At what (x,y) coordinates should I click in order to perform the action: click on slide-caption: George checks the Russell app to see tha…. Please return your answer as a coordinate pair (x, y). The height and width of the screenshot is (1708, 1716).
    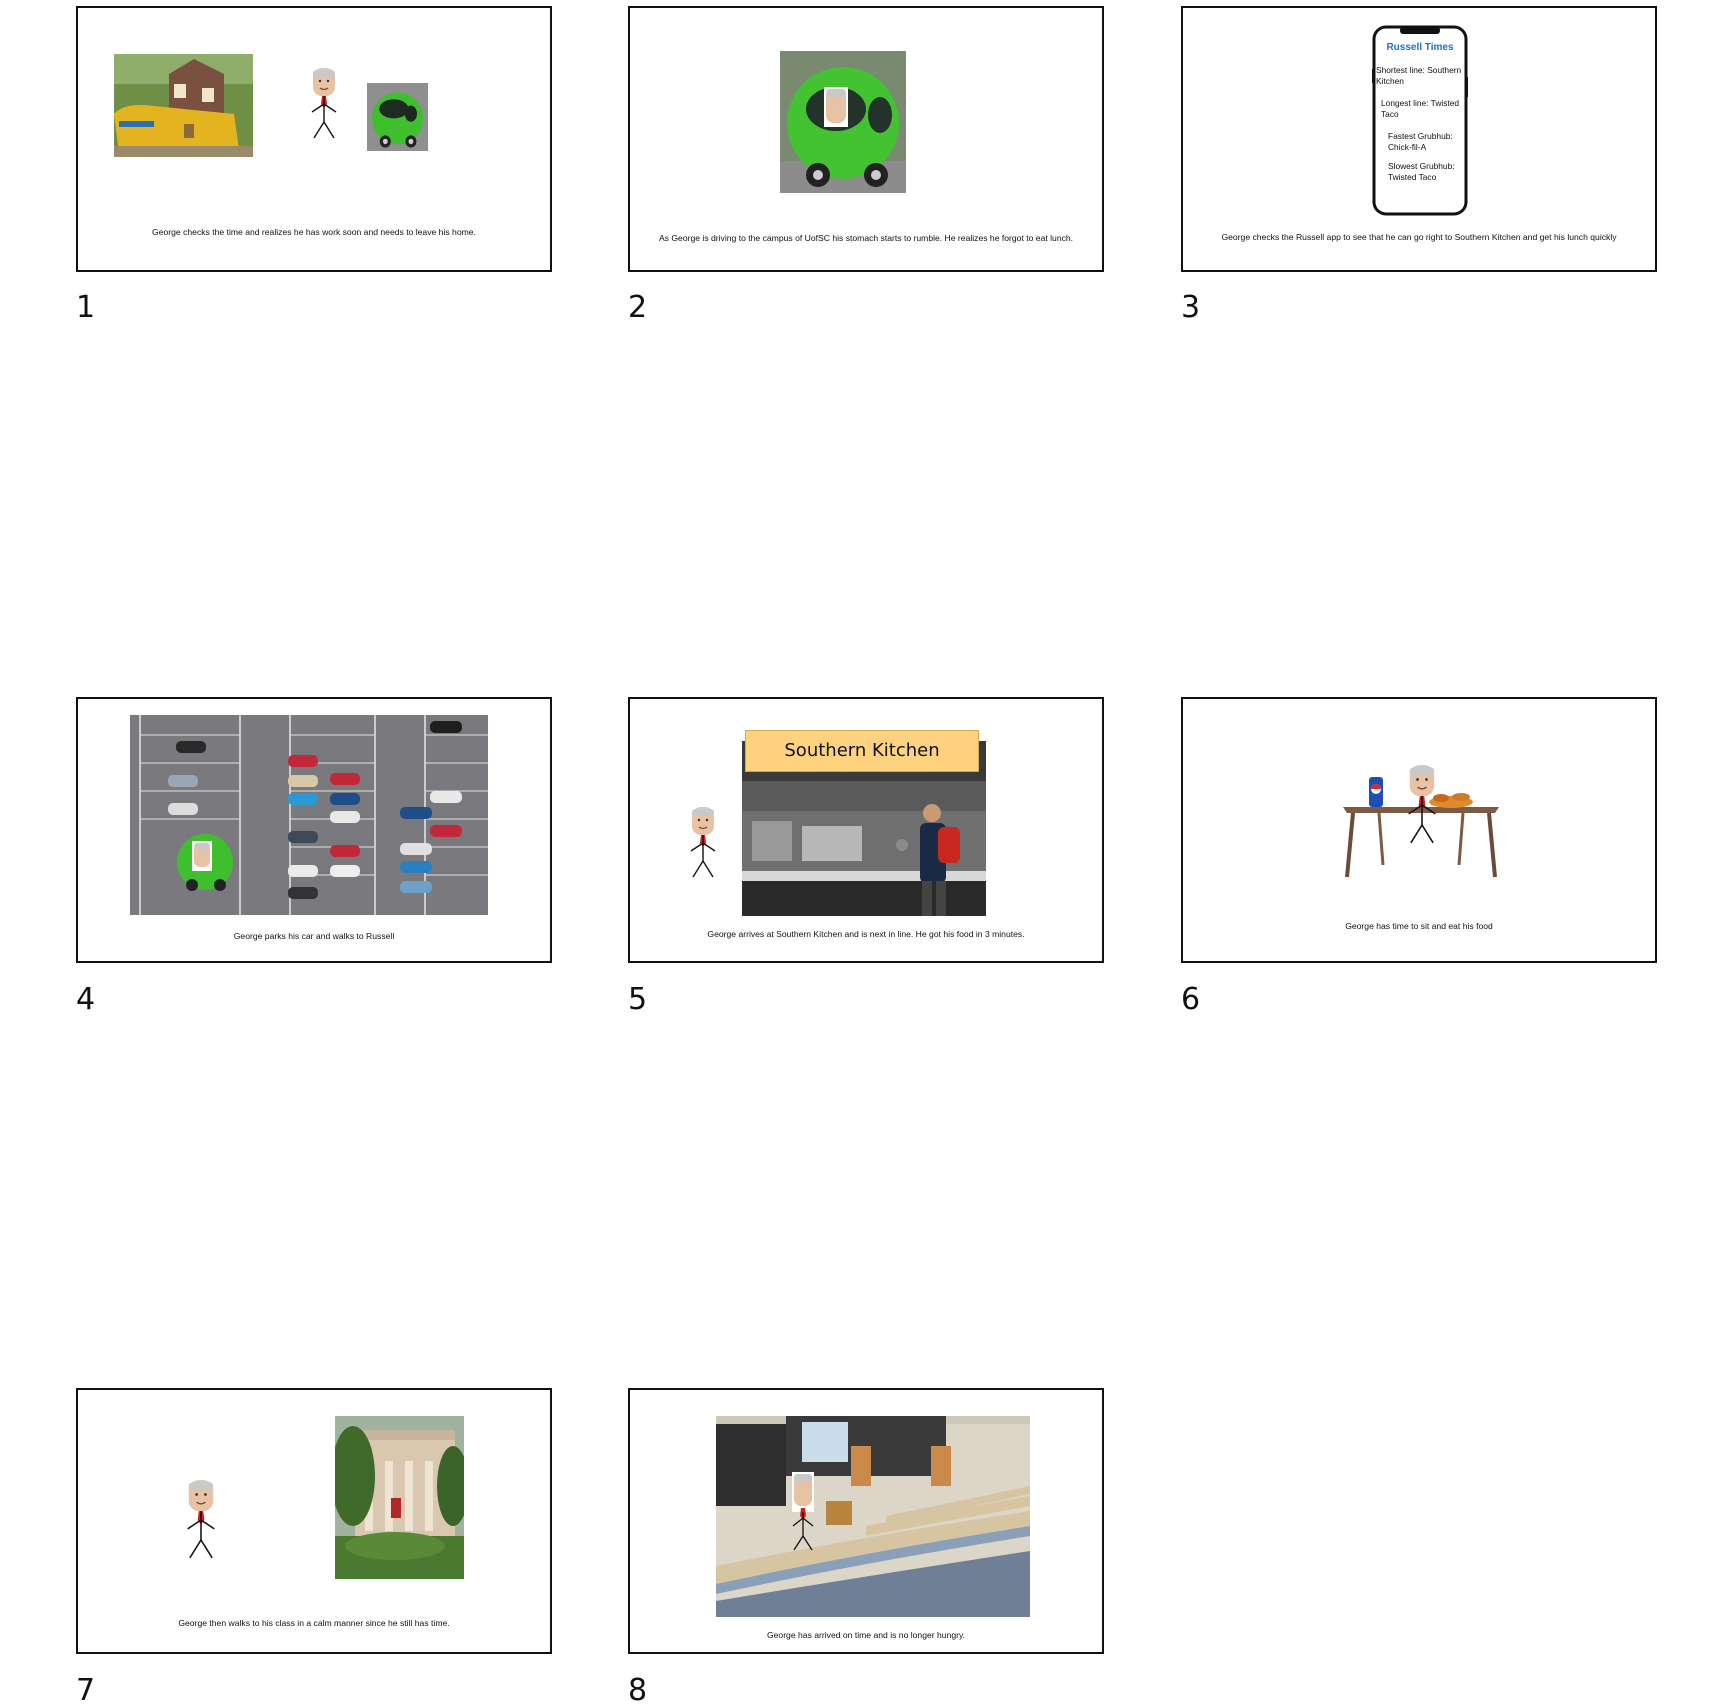
    Looking at the image, I should click on (1419, 237).